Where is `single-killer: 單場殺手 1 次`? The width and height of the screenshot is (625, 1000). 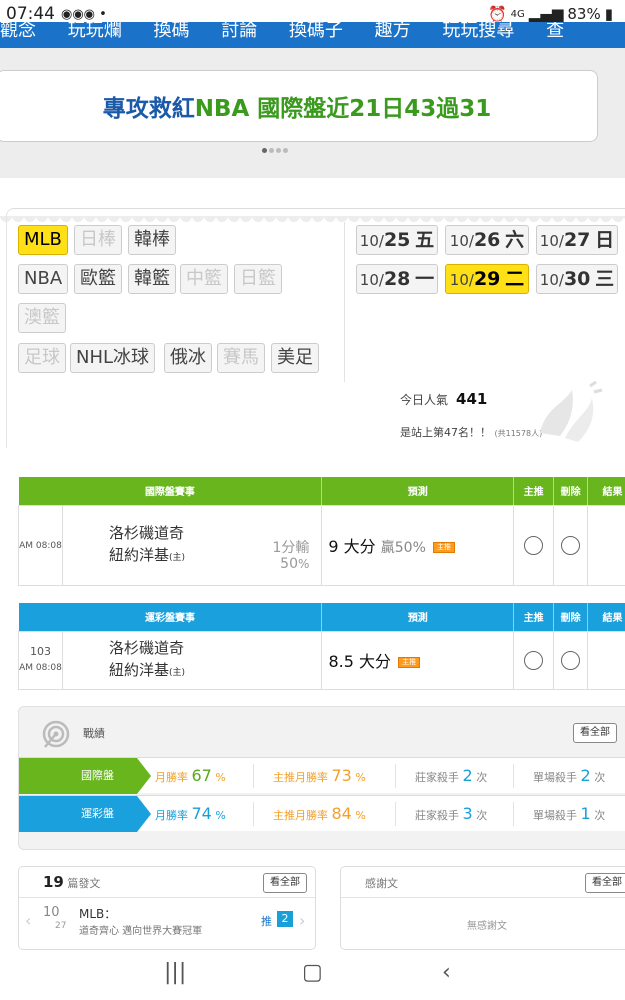
single-killer: 單場殺手 1 次 is located at coordinates (569, 814).